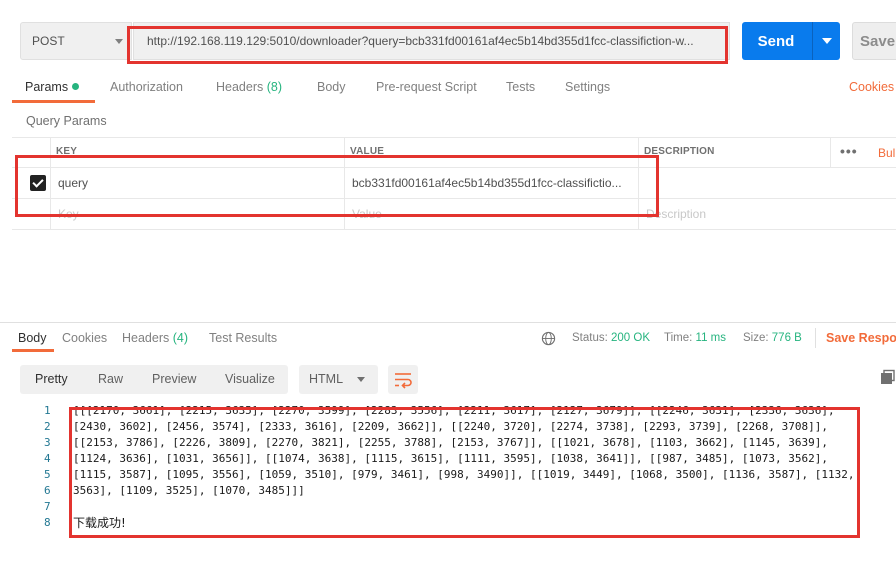 This screenshot has height=572, width=896. Describe the element at coordinates (454, 167) in the screenshot. I see `table-header-border` at that location.